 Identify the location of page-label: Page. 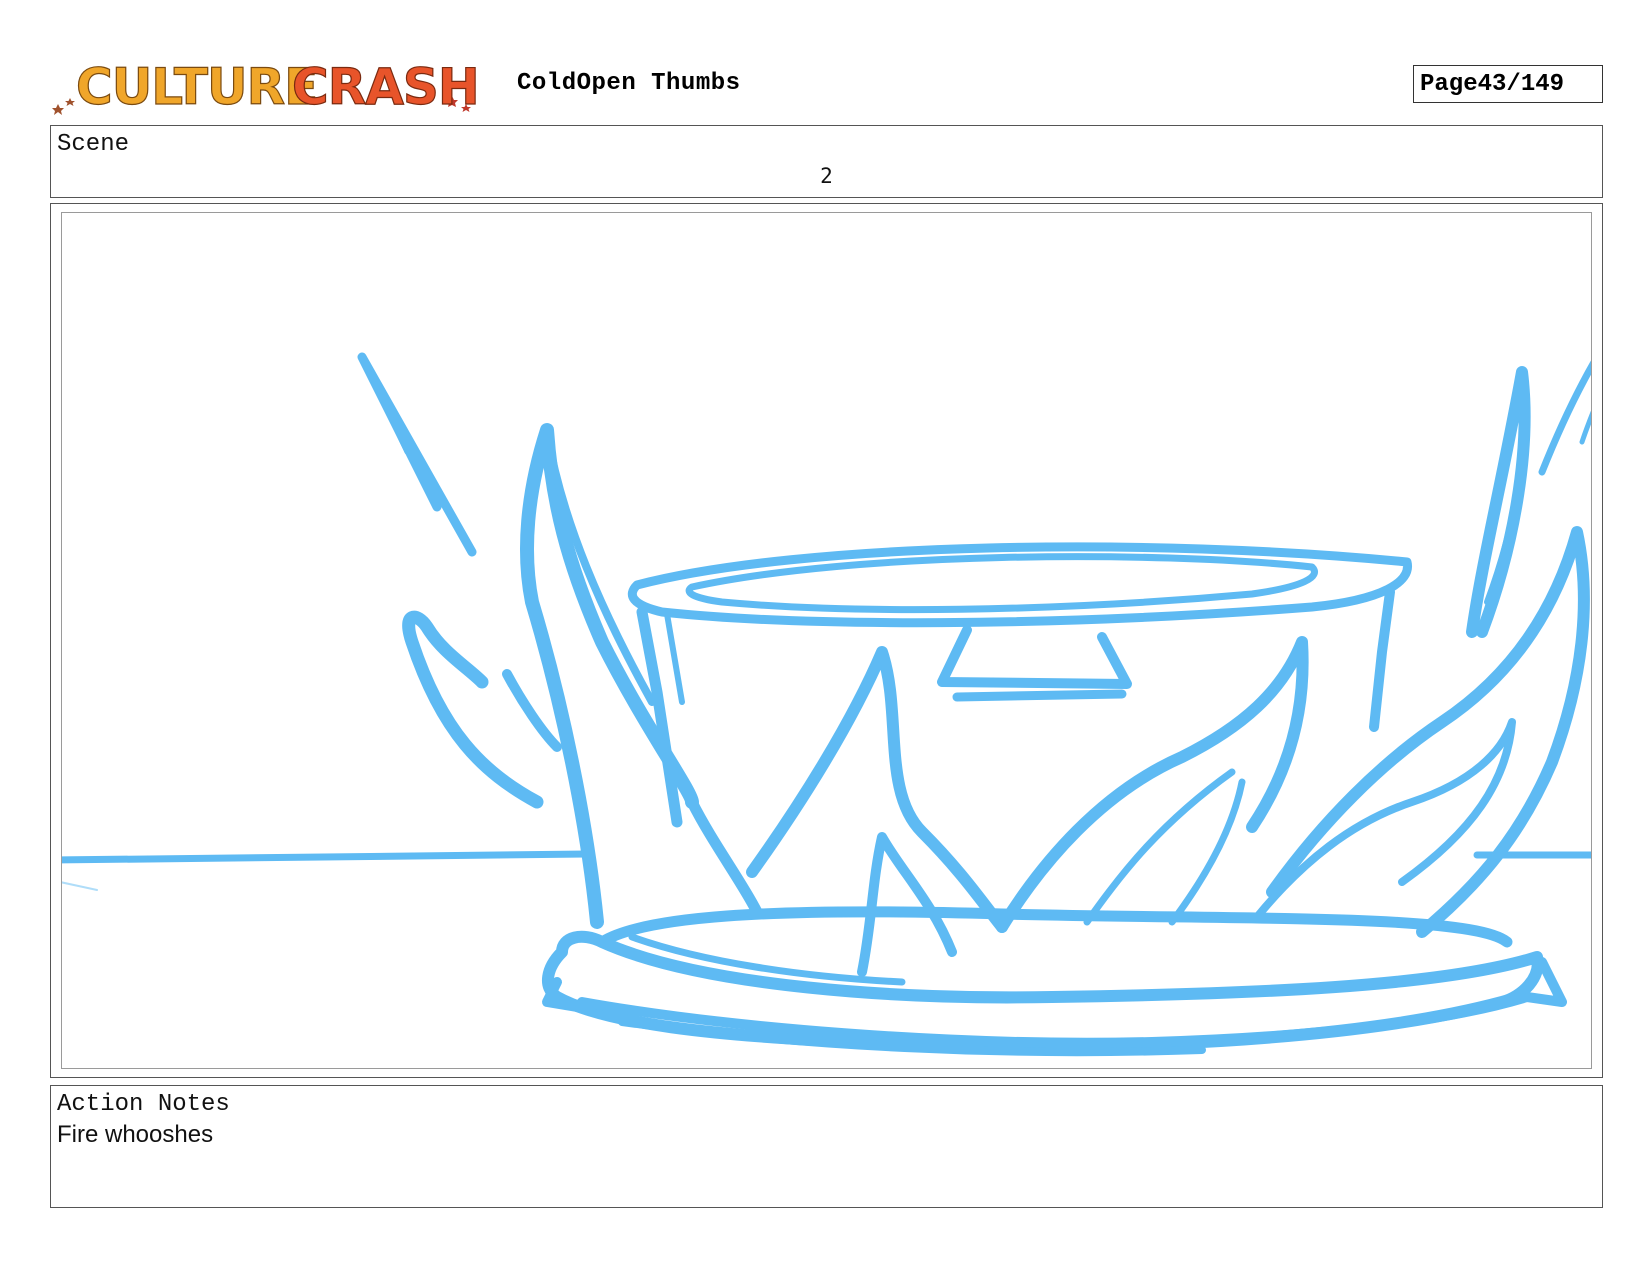
(1449, 84).